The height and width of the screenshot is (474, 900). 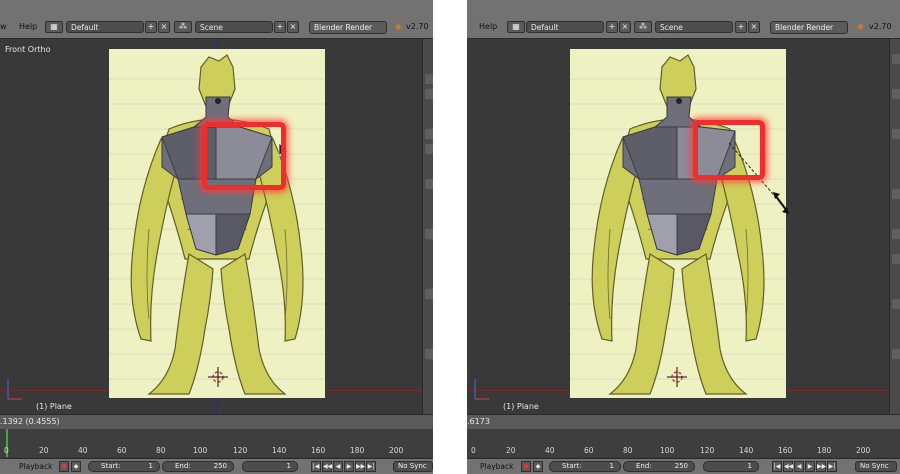 What do you see at coordinates (44, 450) in the screenshot?
I see `tick-label: 20` at bounding box center [44, 450].